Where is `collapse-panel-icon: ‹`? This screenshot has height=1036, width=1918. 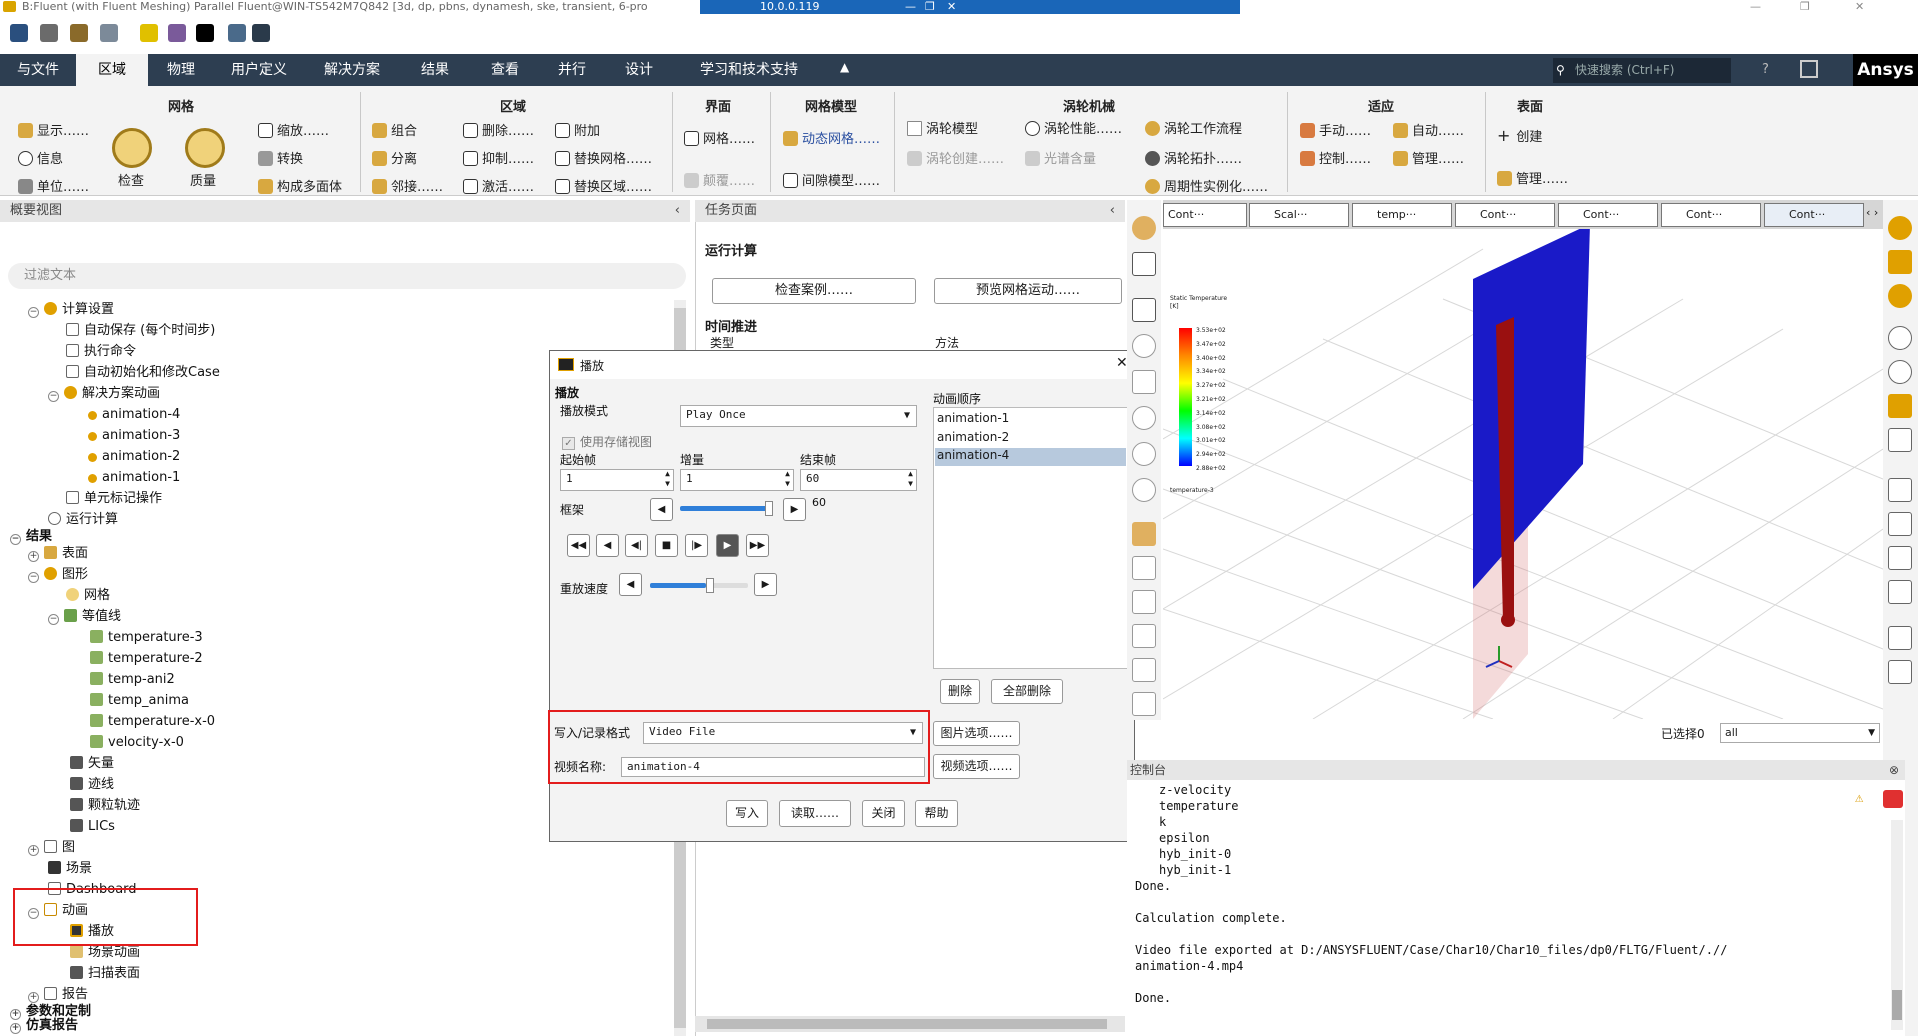 collapse-panel-icon: ‹ is located at coordinates (677, 211).